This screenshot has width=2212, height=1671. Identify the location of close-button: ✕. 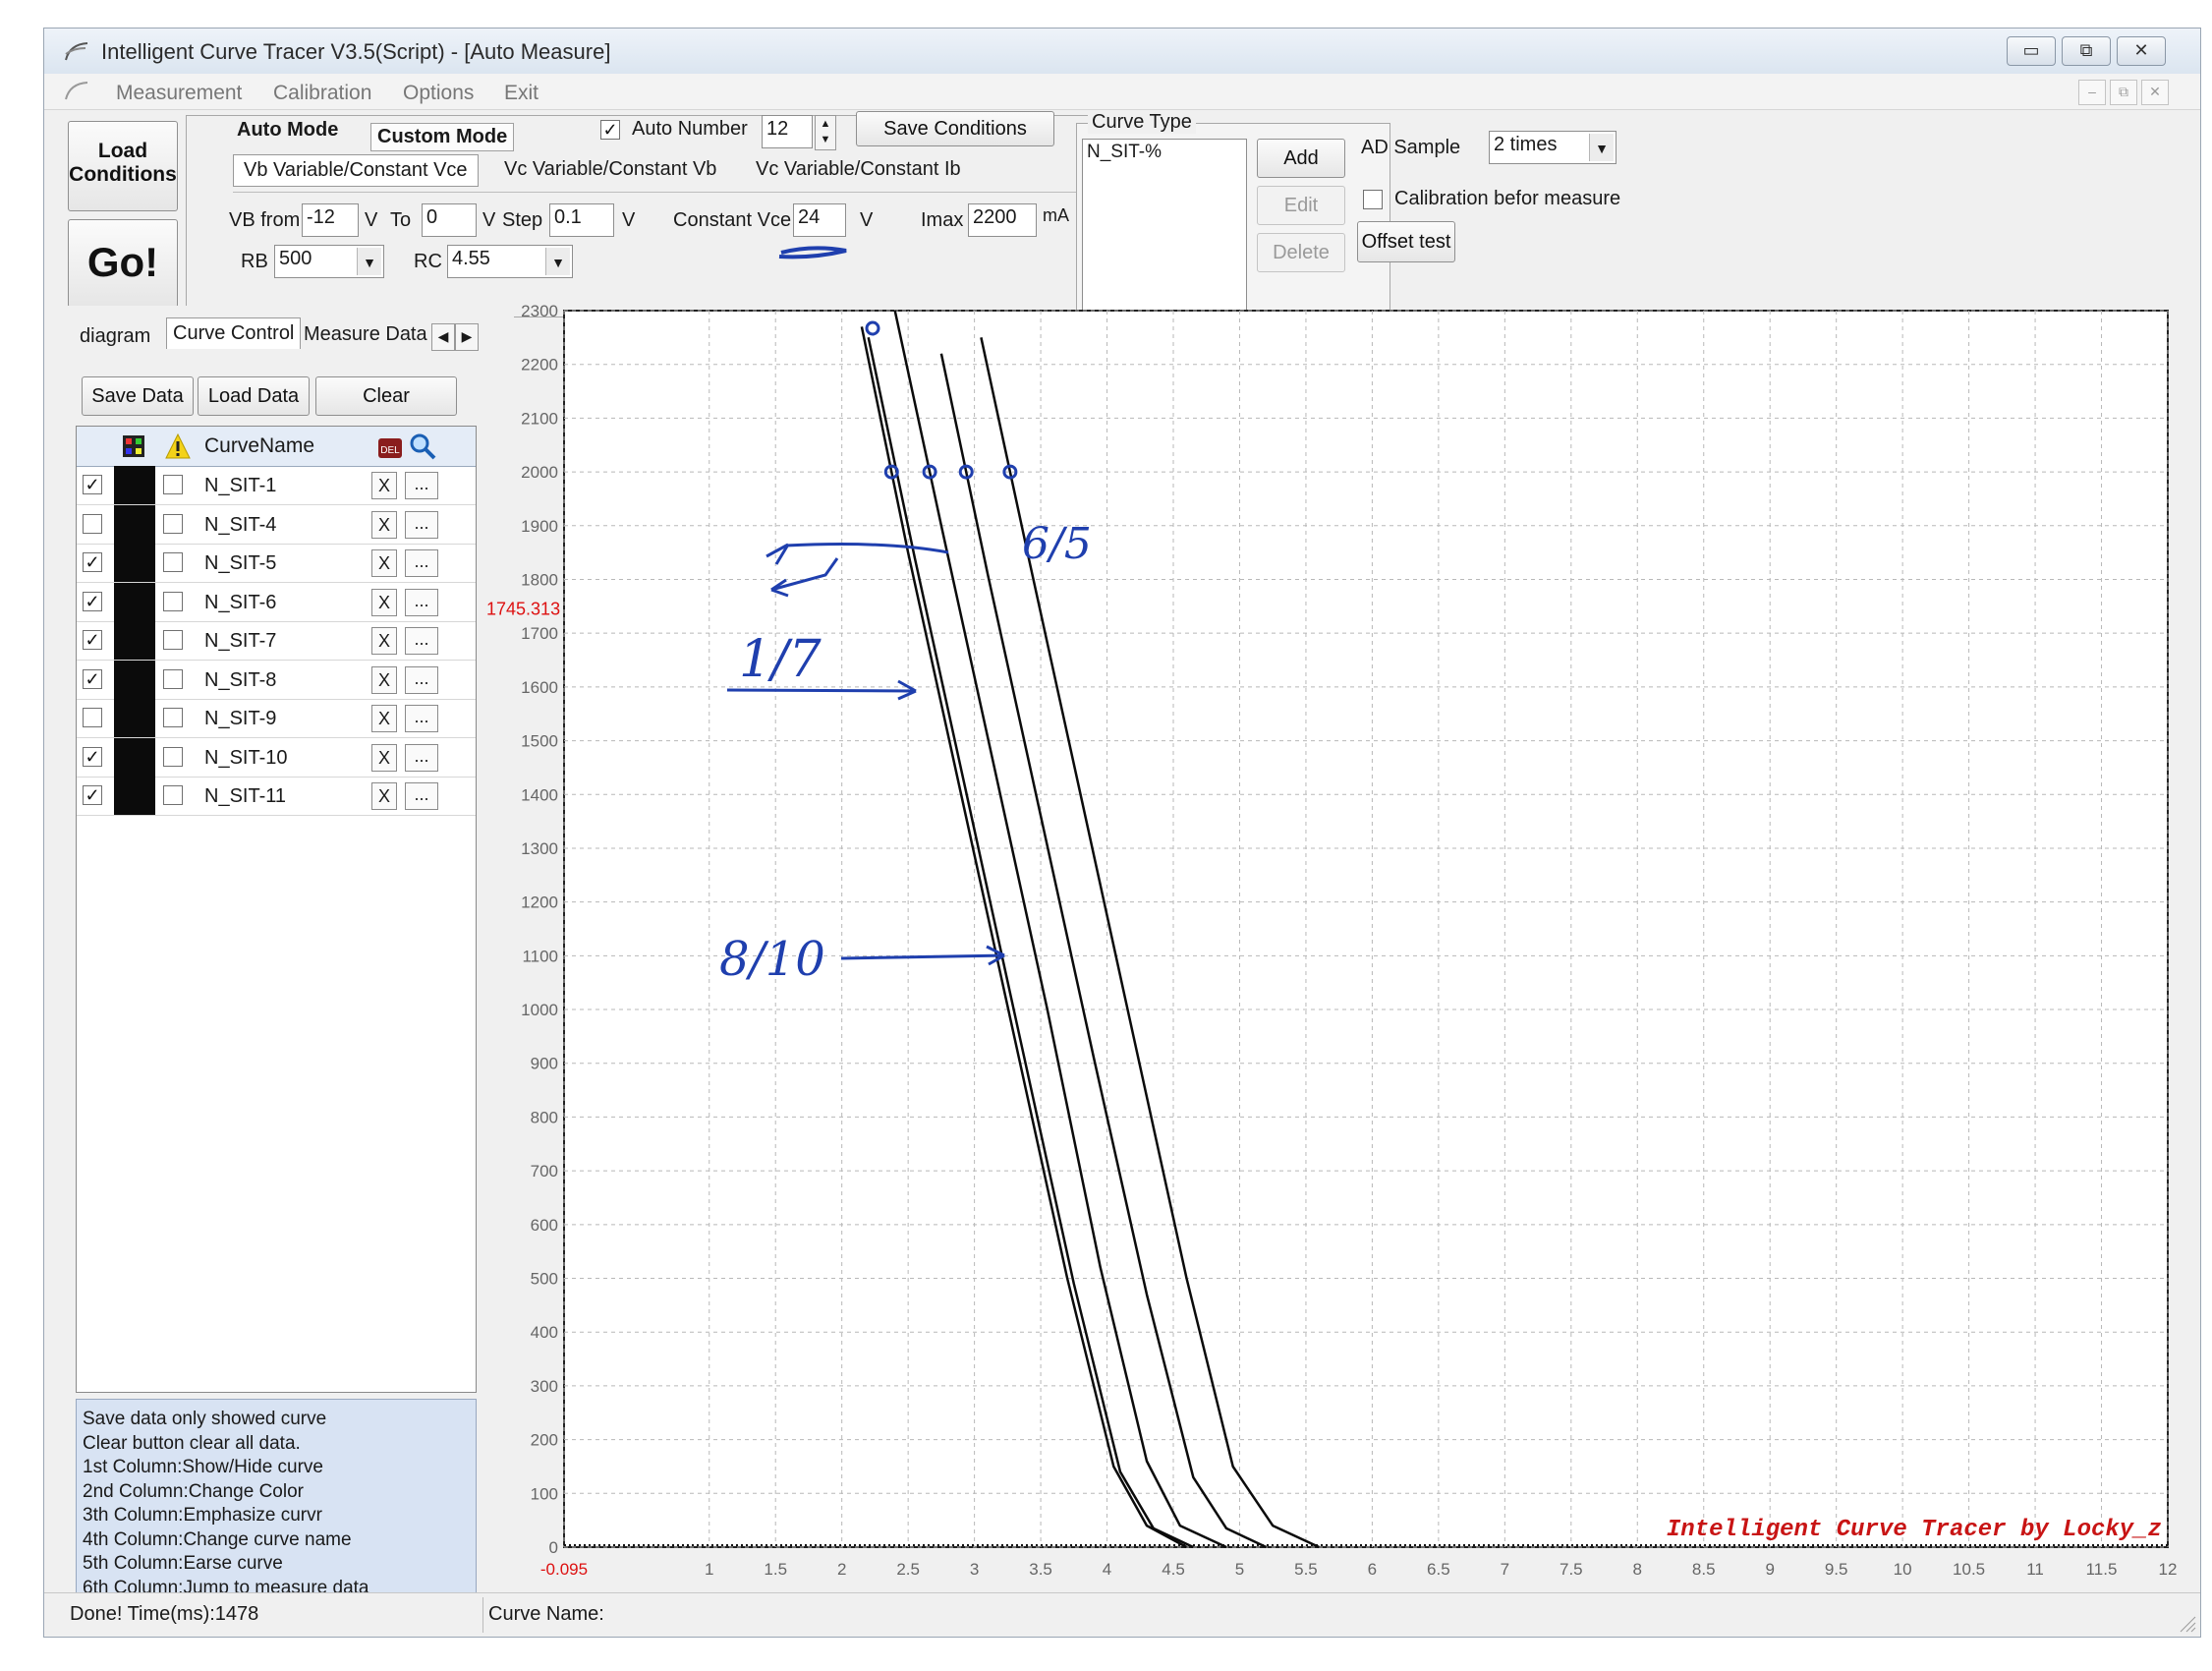
(2141, 51).